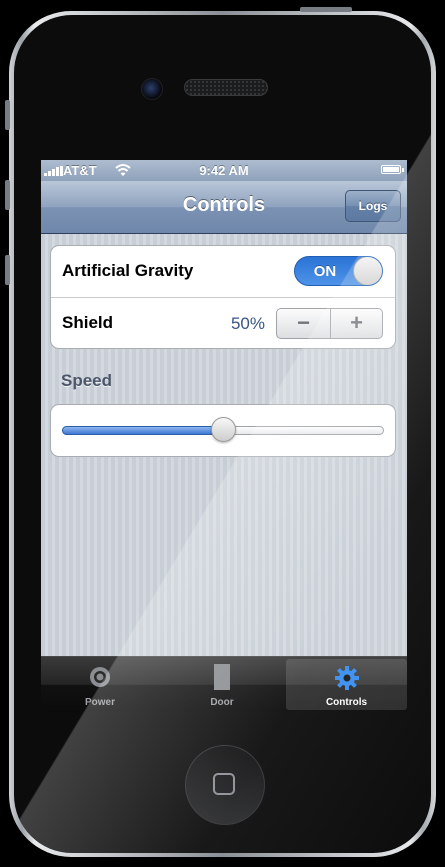  I want to click on gravity-label: Artificial Gravity, so click(128, 270).